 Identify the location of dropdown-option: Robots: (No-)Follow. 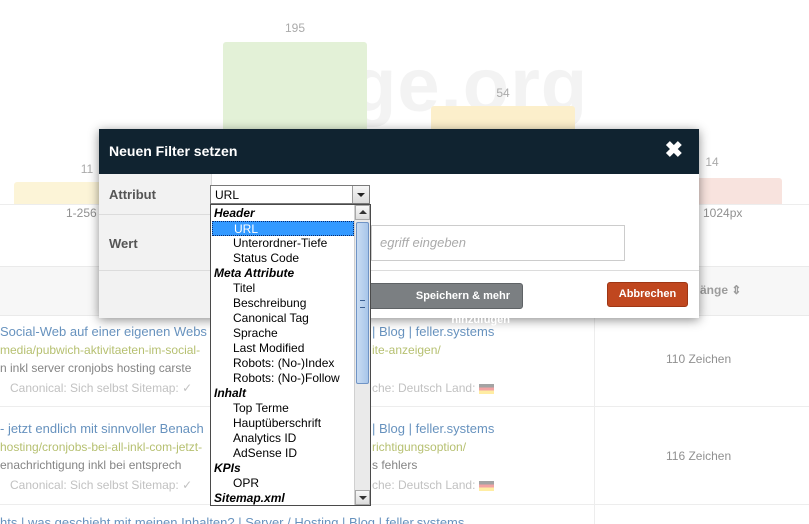
(283, 378).